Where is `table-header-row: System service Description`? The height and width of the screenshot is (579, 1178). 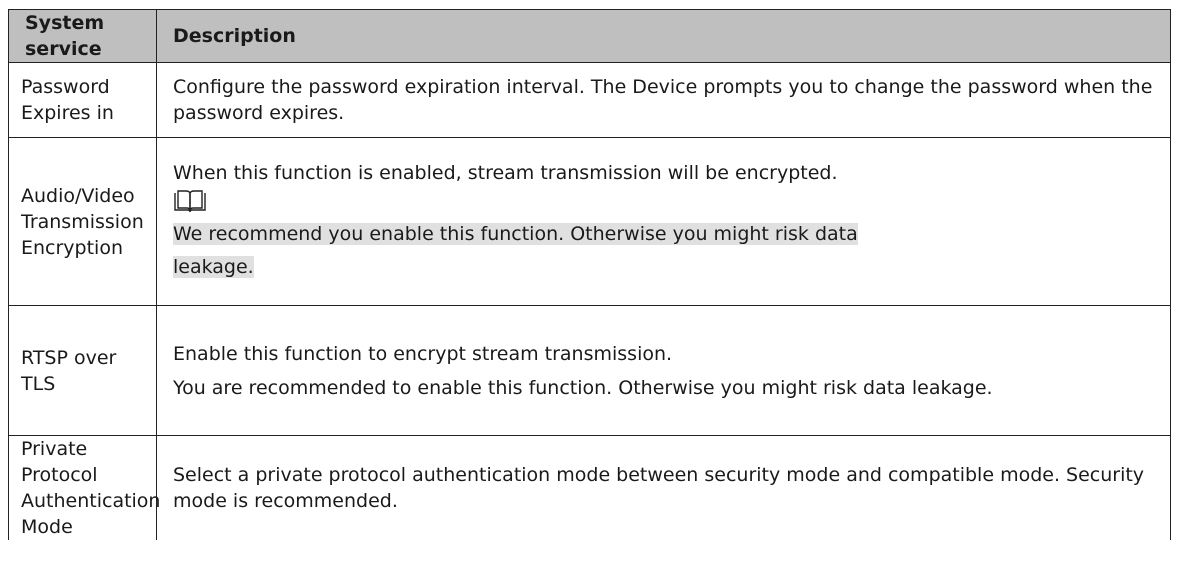
table-header-row: System service Description is located at coordinates (589, 36).